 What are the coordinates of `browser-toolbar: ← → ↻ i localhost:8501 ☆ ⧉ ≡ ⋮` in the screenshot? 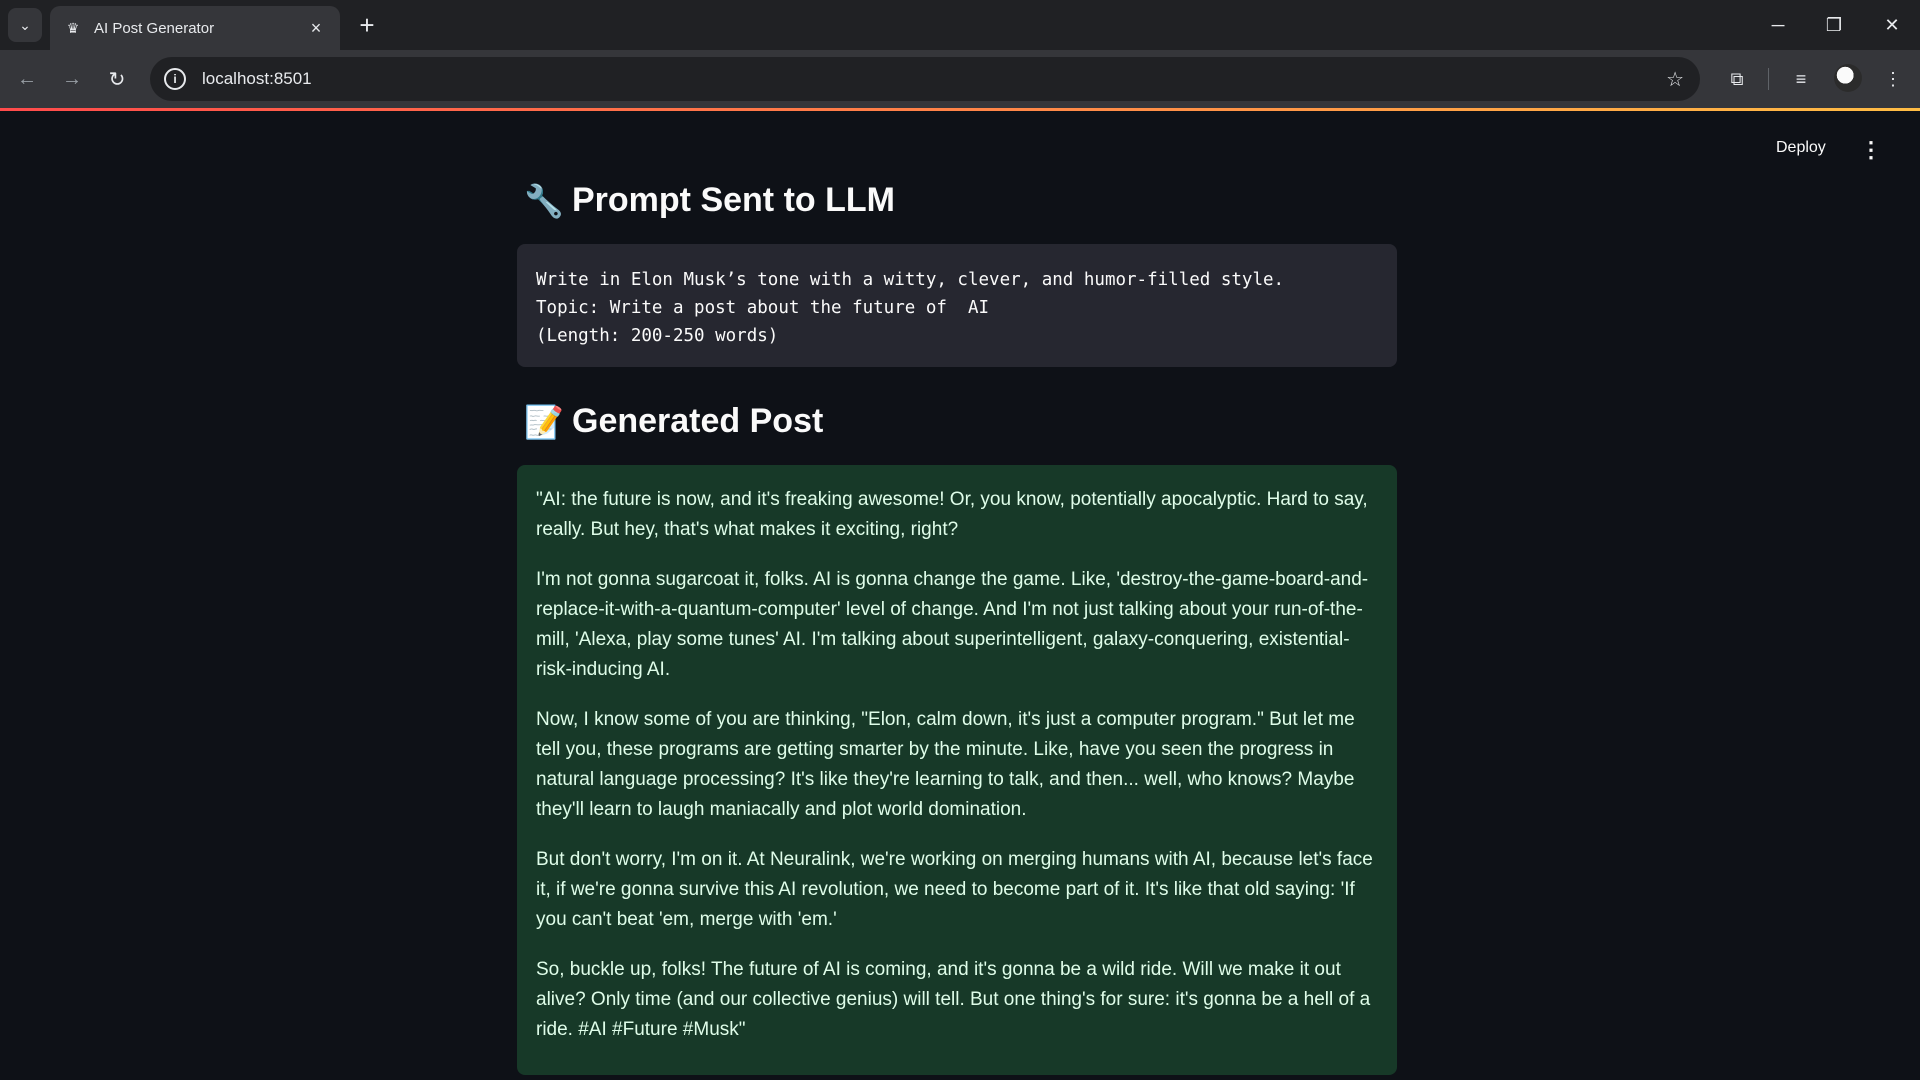 It's located at (960, 79).